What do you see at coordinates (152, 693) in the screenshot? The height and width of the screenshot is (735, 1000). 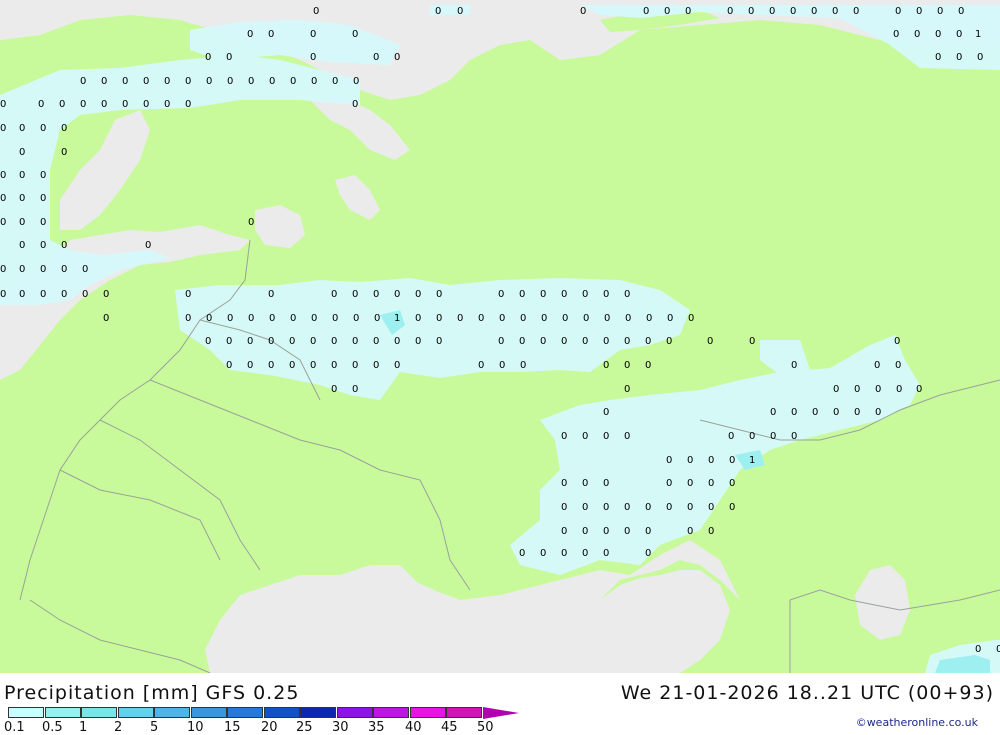 I see `map-title: Precipitation [mm] GFS 0.25` at bounding box center [152, 693].